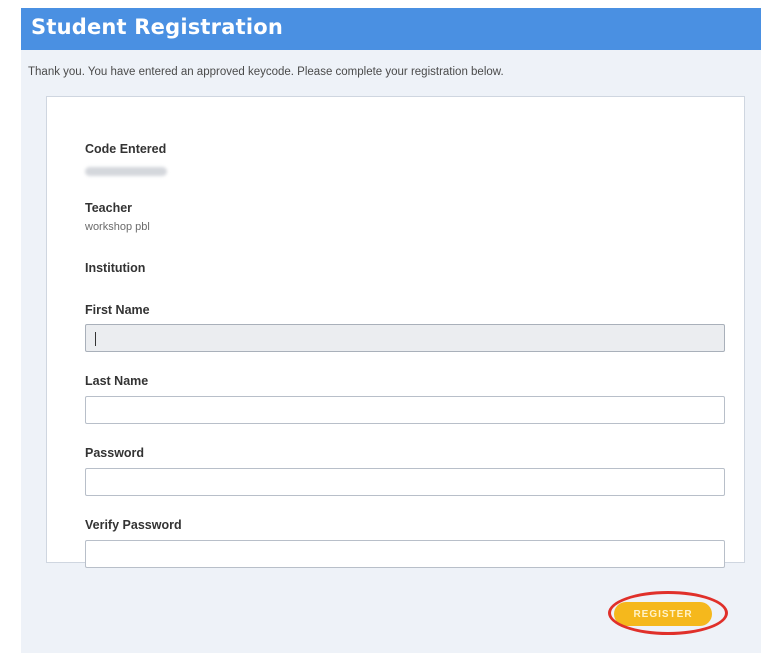 This screenshot has height=653, width=761. I want to click on last-name-label: Last Name, so click(117, 381).